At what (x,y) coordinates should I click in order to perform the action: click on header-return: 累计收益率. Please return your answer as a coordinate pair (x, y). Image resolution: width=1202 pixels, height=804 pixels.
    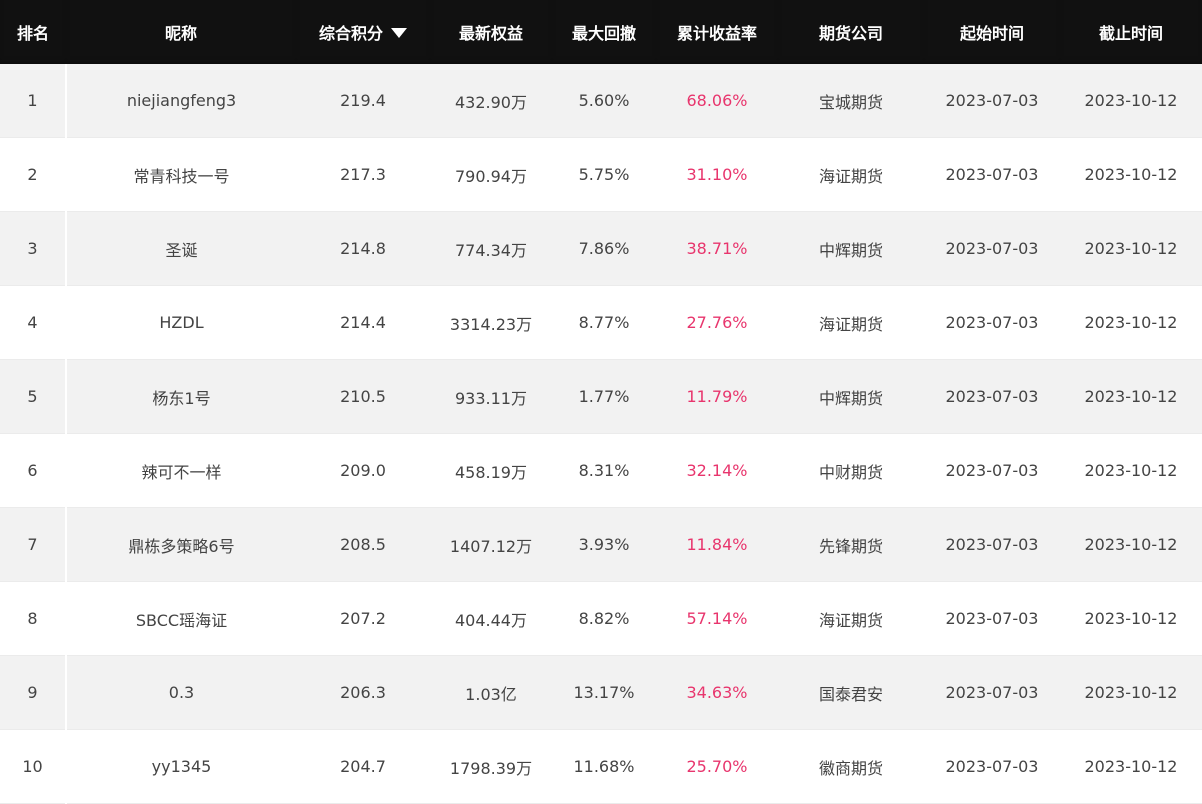
    Looking at the image, I should click on (717, 32).